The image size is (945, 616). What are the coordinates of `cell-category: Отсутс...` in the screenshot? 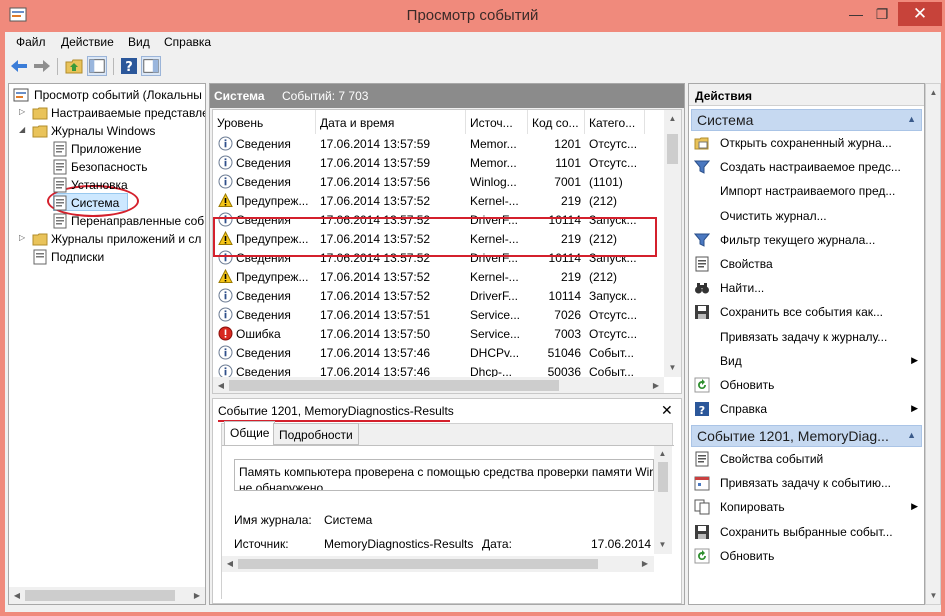 It's located at (613, 334).